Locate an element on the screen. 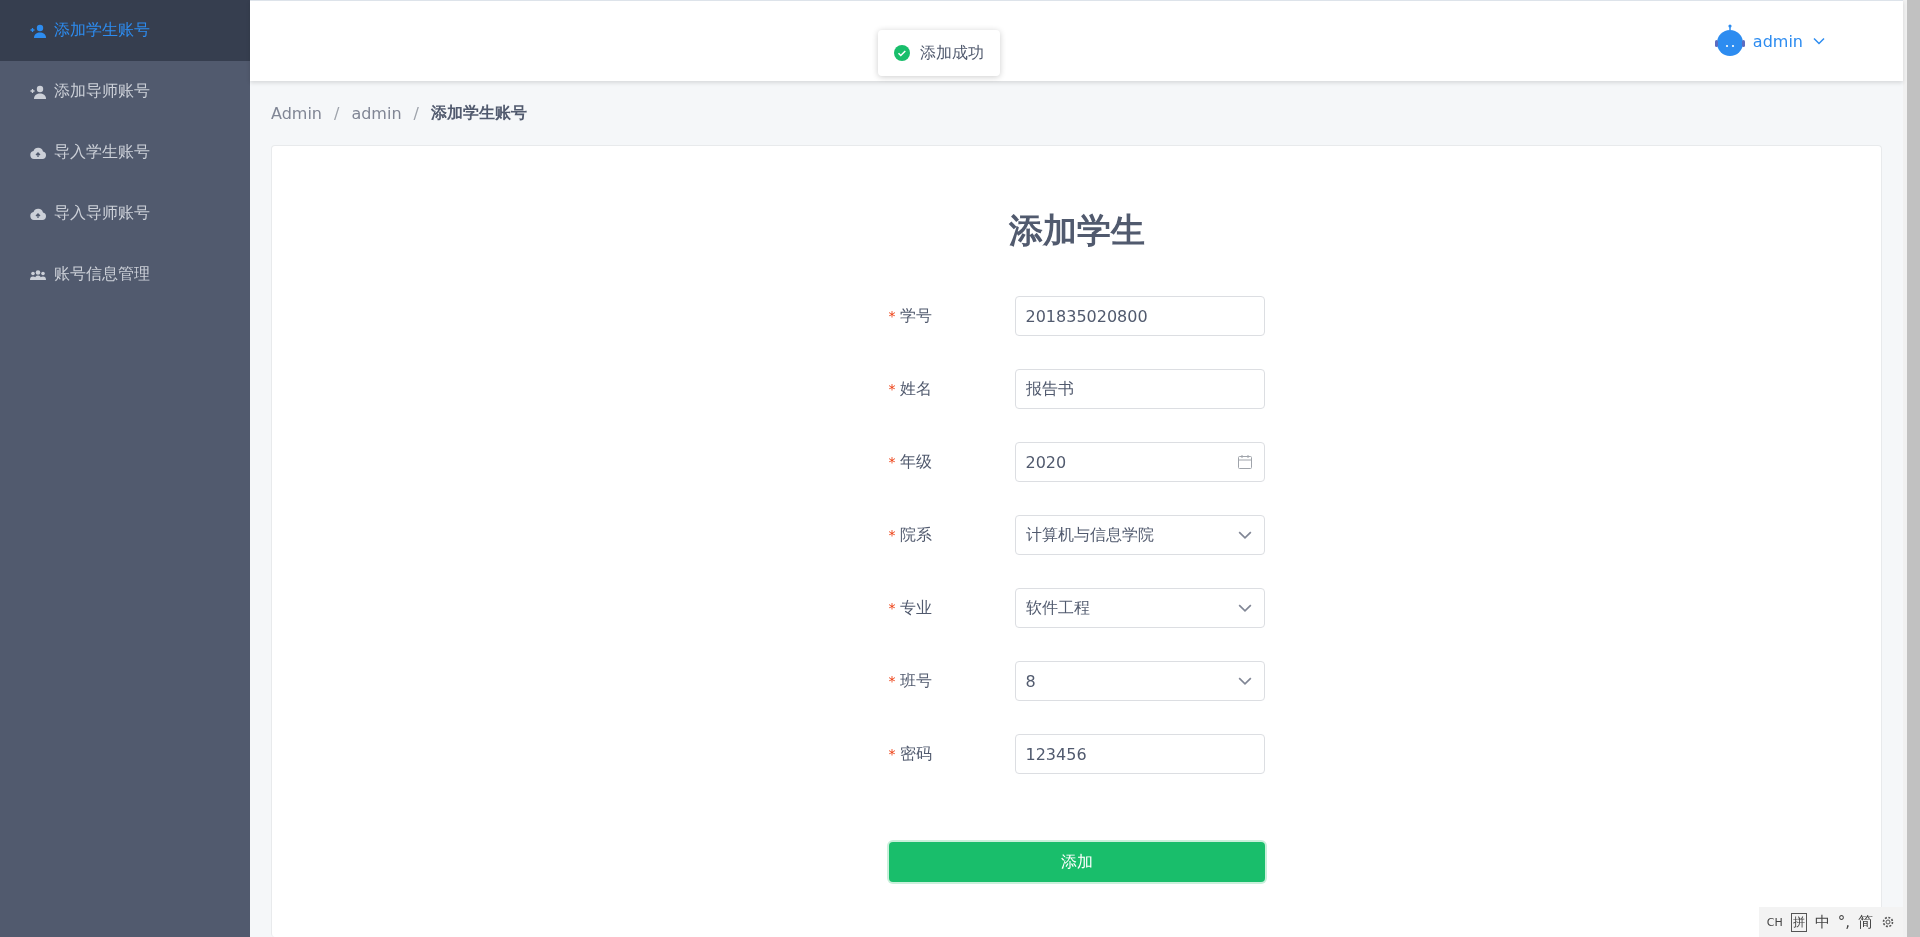  input-field: 201835020800 is located at coordinates (1139, 316).